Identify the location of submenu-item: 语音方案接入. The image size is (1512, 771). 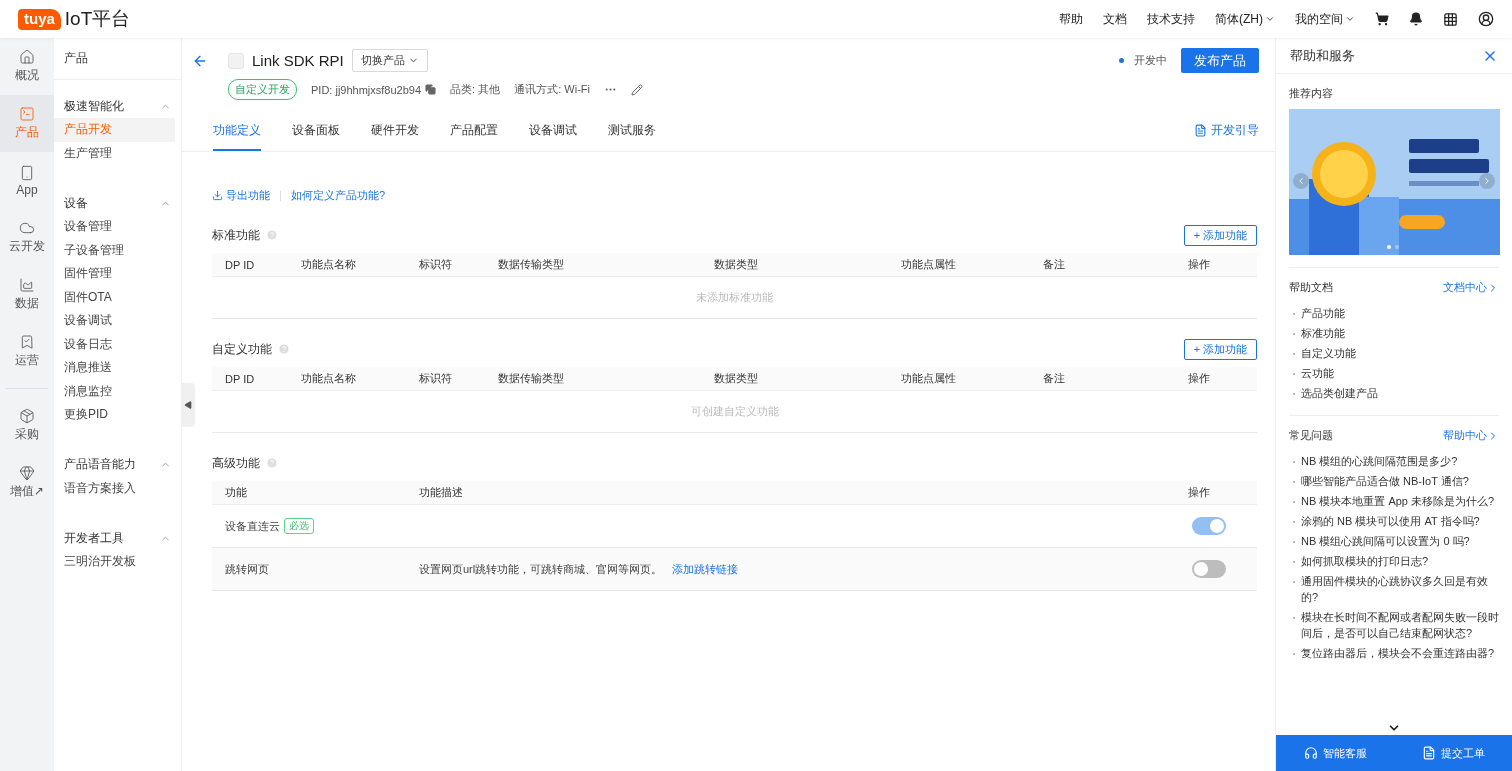
(114, 488).